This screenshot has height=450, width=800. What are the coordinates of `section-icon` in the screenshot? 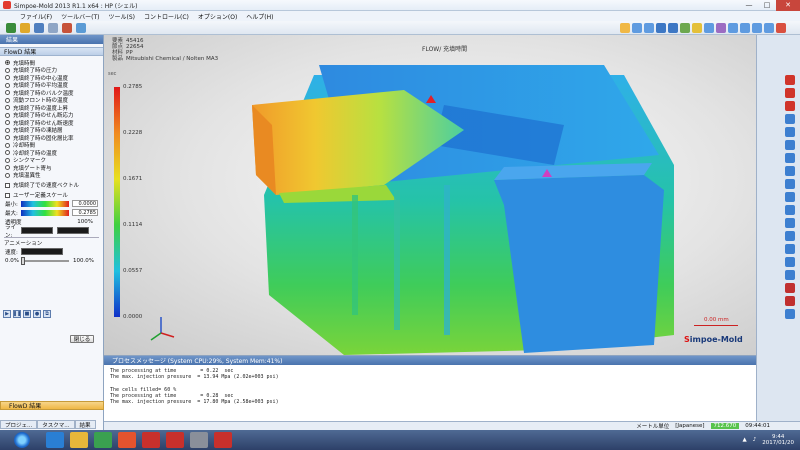 It's located at (790, 93).